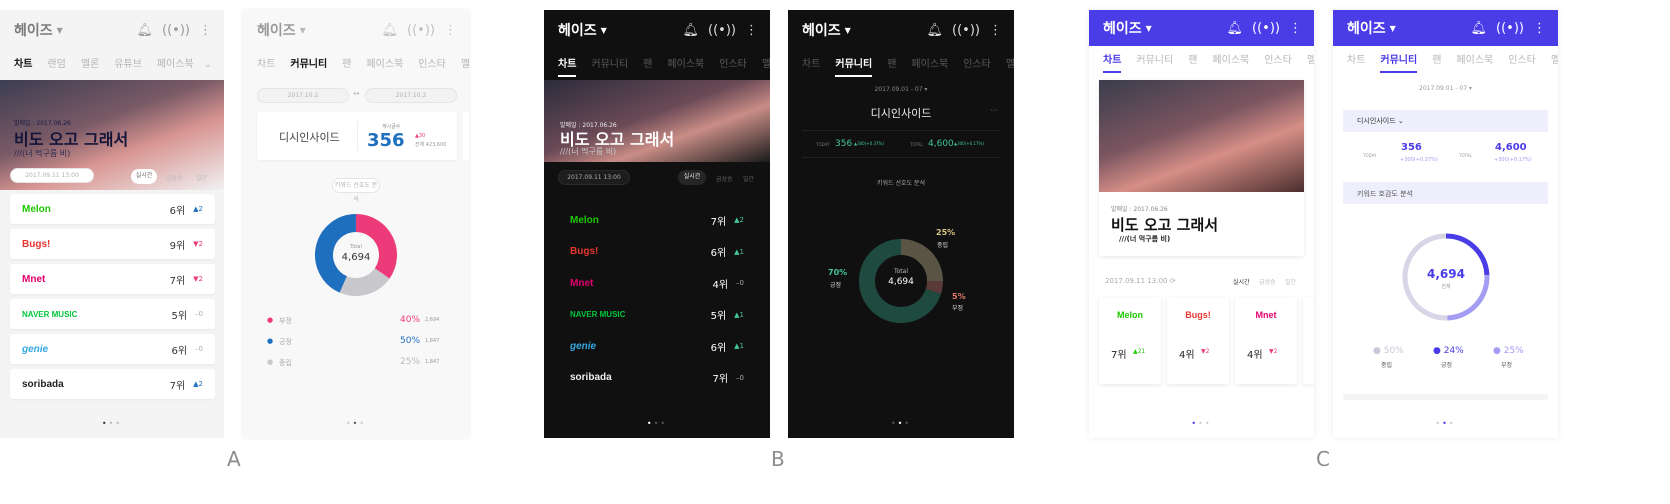 This screenshot has width=1670, height=504. What do you see at coordinates (56, 65) in the screenshot?
I see `tab-random: 랜덤` at bounding box center [56, 65].